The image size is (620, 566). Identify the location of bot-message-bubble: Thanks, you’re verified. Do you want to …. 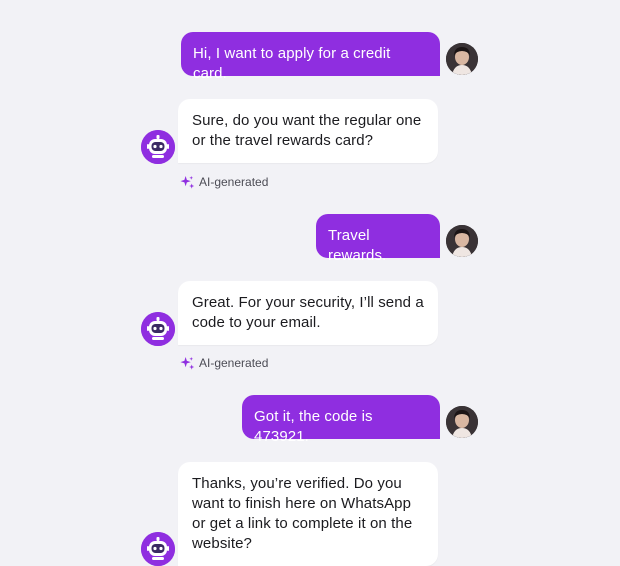
(308, 514).